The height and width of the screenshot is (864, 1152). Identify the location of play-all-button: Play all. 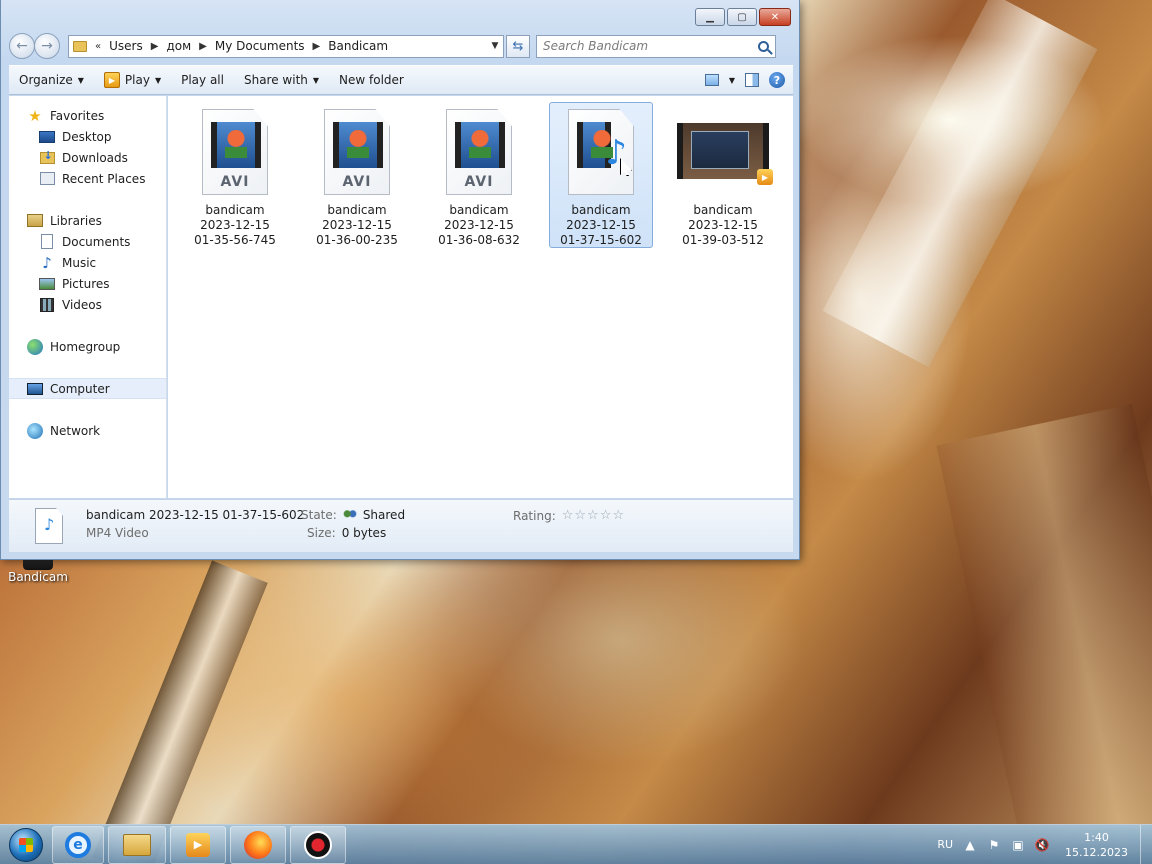
(202, 80).